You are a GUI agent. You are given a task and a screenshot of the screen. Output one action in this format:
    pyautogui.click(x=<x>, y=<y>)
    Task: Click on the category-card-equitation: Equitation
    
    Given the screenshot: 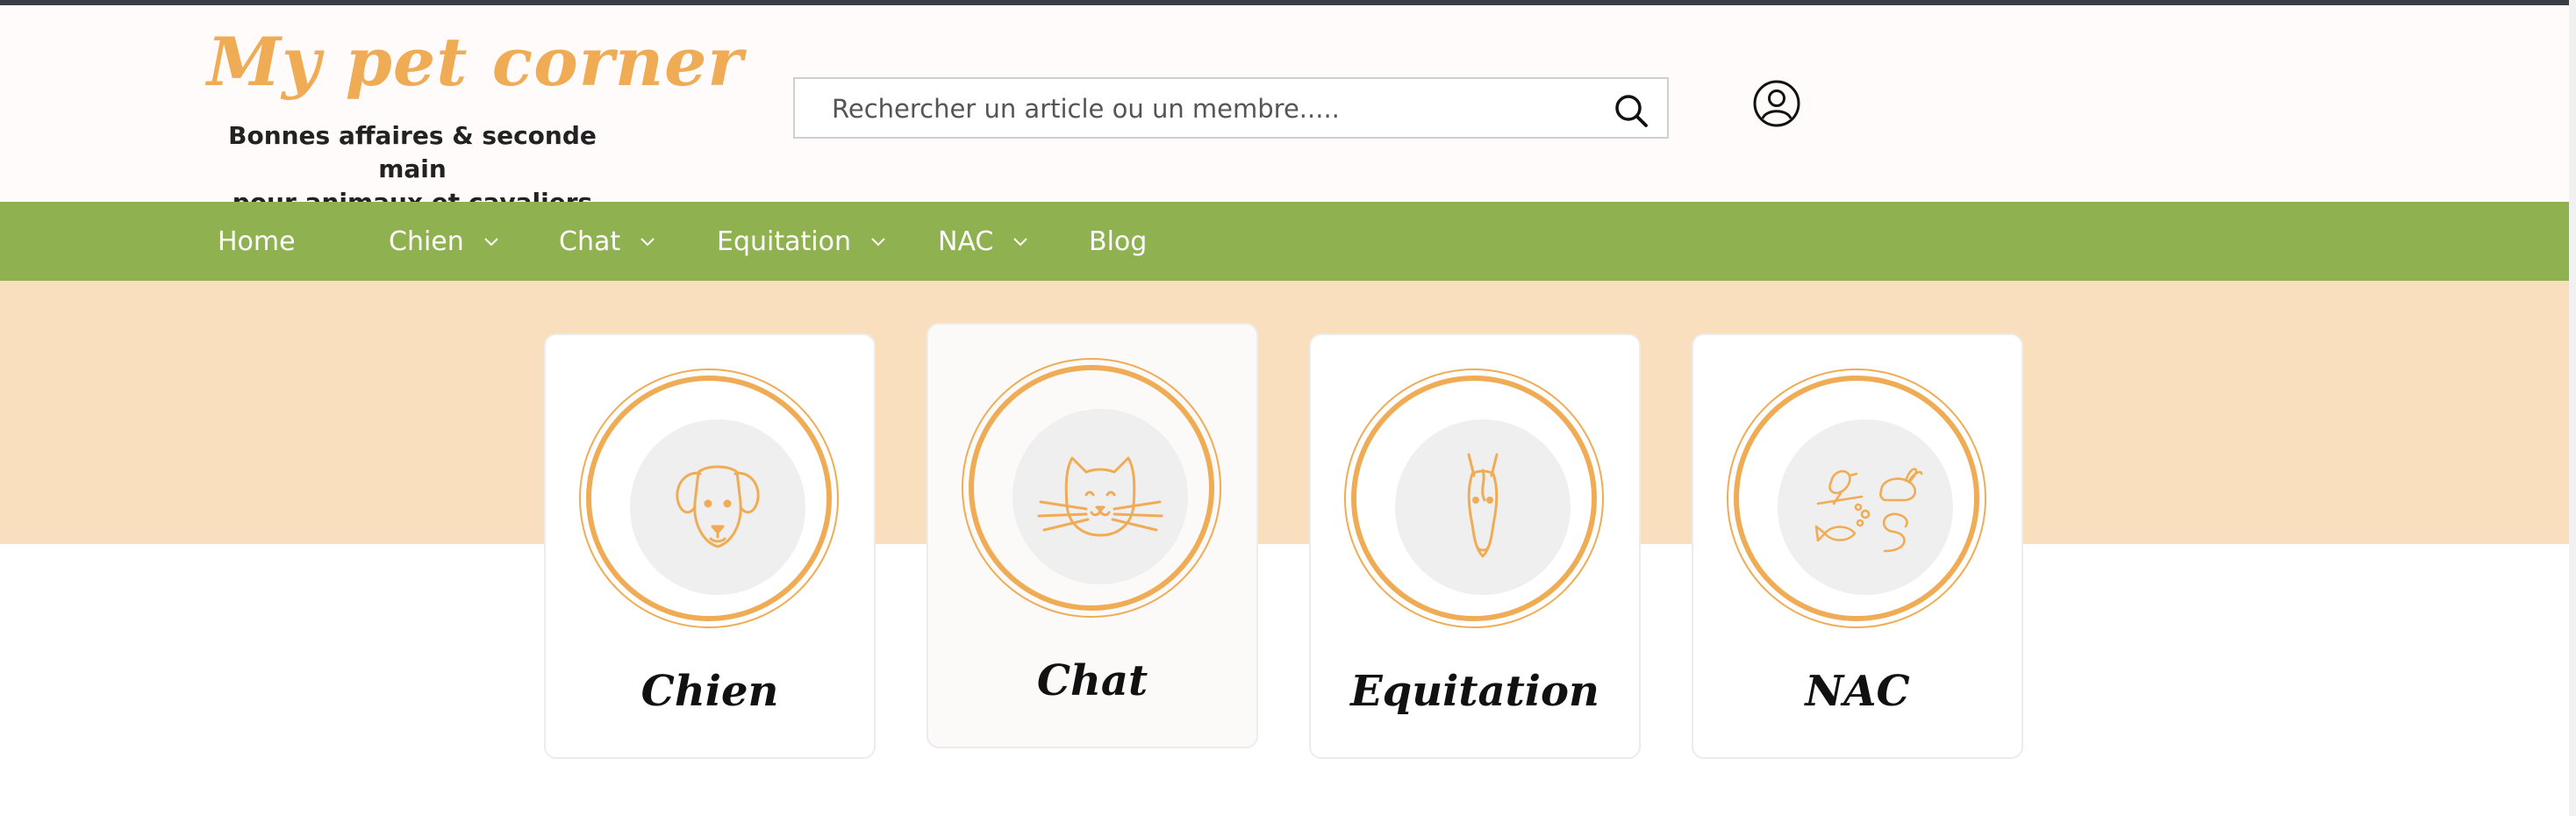 What is the action you would take?
    pyautogui.click(x=1475, y=546)
    